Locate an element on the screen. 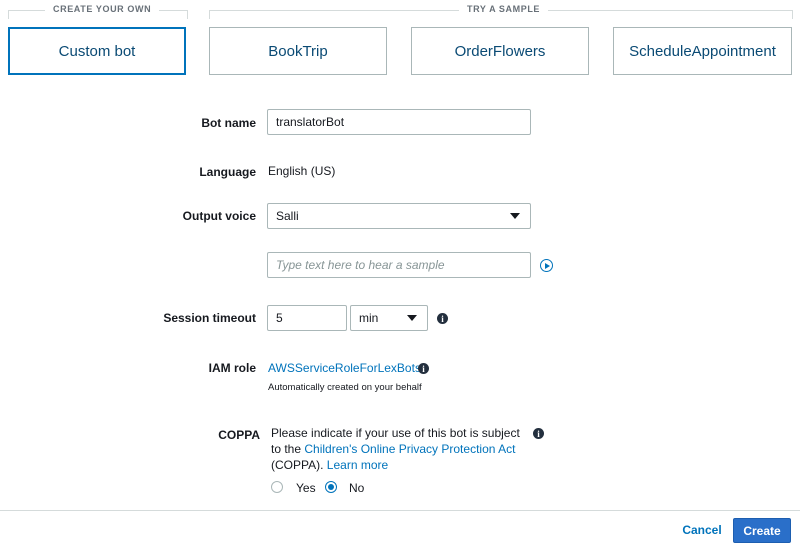 This screenshot has height=546, width=800. card-orderflowers: OrderFlowers is located at coordinates (500, 51).